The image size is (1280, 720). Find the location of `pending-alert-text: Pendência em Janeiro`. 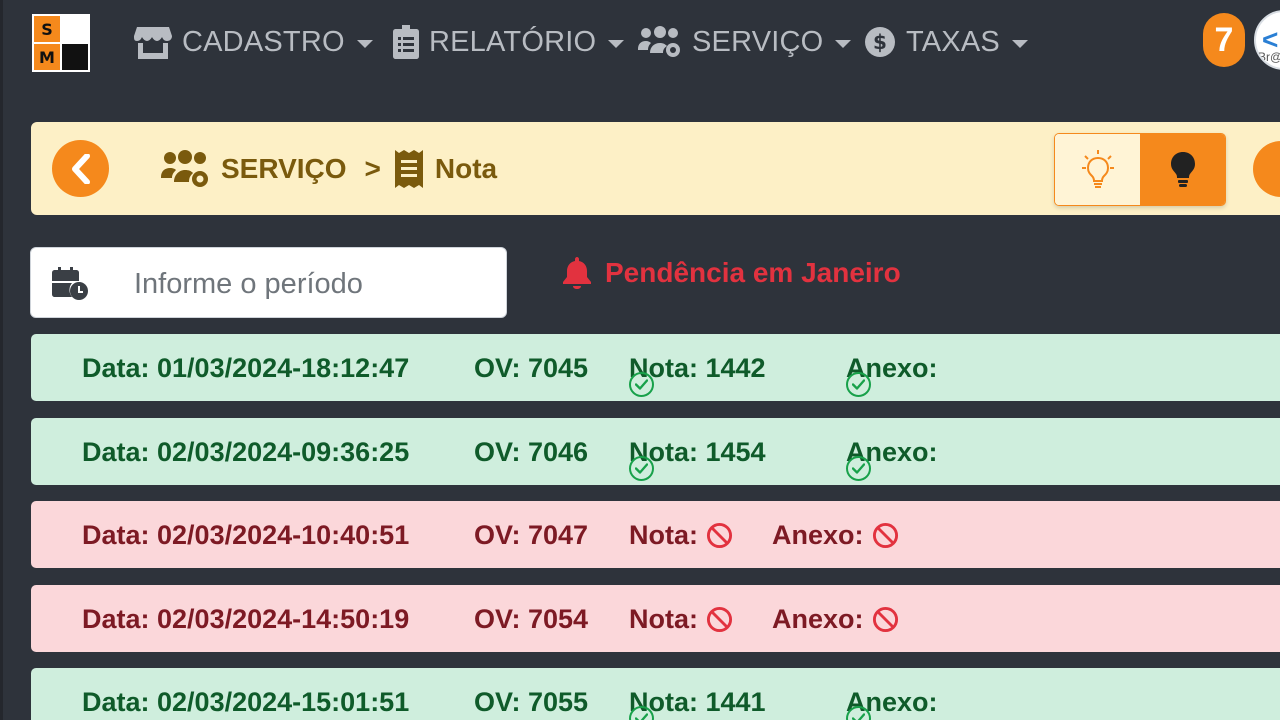

pending-alert-text: Pendência em Janeiro is located at coordinates (753, 272).